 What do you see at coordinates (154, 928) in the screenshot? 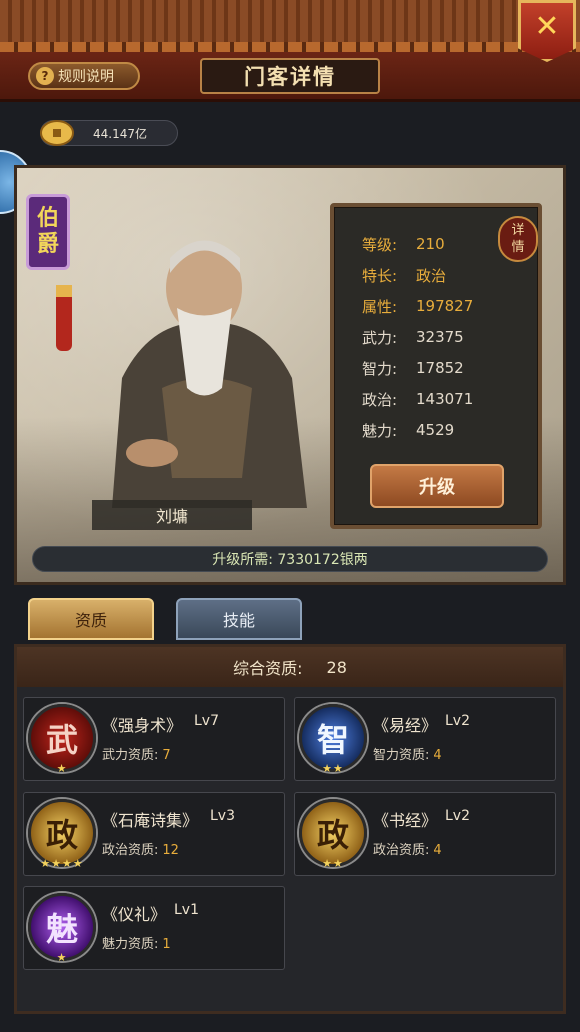
I see `skill-card: 魅 ★ 《仪礼》 Lv1 魅力资质: 1` at bounding box center [154, 928].